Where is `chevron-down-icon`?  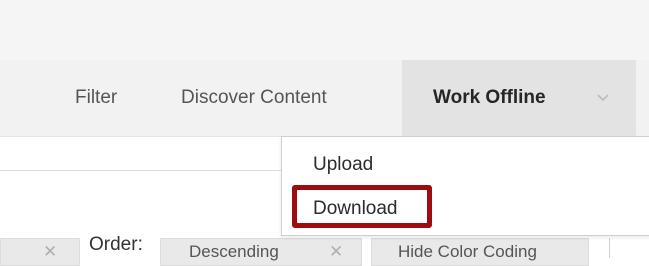
chevron-down-icon is located at coordinates (603, 98).